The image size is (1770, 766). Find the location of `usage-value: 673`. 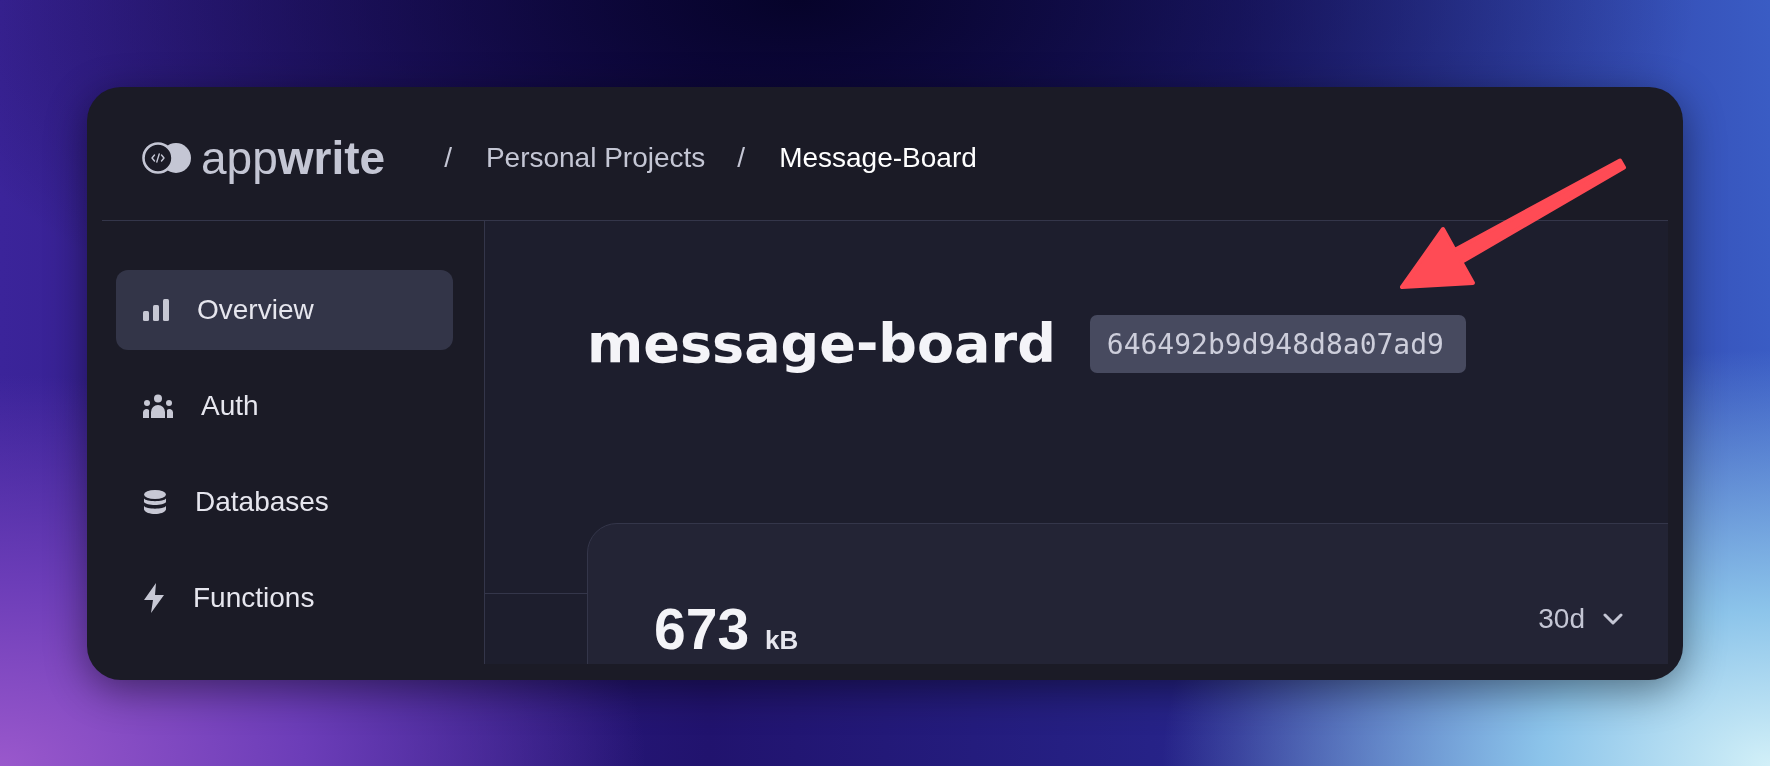

usage-value: 673 is located at coordinates (702, 629).